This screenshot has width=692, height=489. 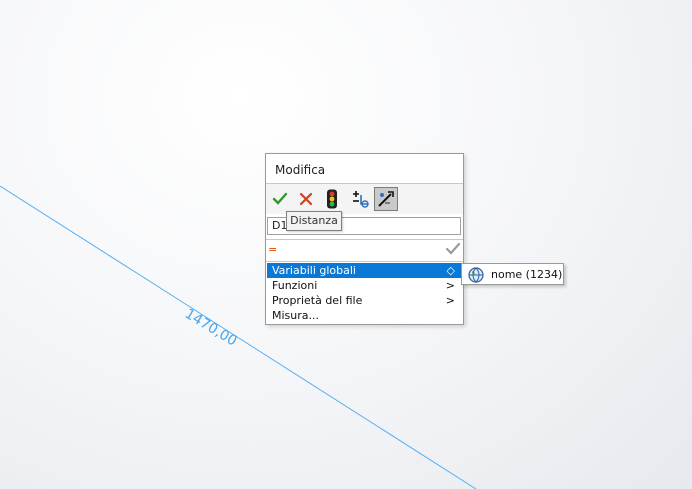 What do you see at coordinates (364, 270) in the screenshot?
I see `menu-item-global-variables: Variabili globali ◇` at bounding box center [364, 270].